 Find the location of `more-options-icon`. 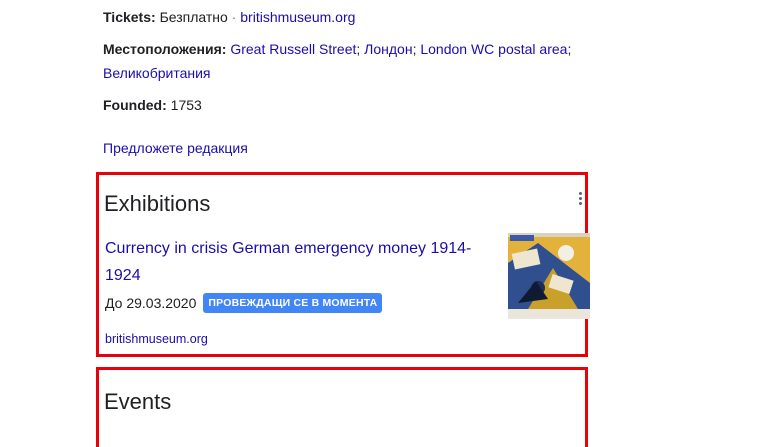

more-options-icon is located at coordinates (580, 200).